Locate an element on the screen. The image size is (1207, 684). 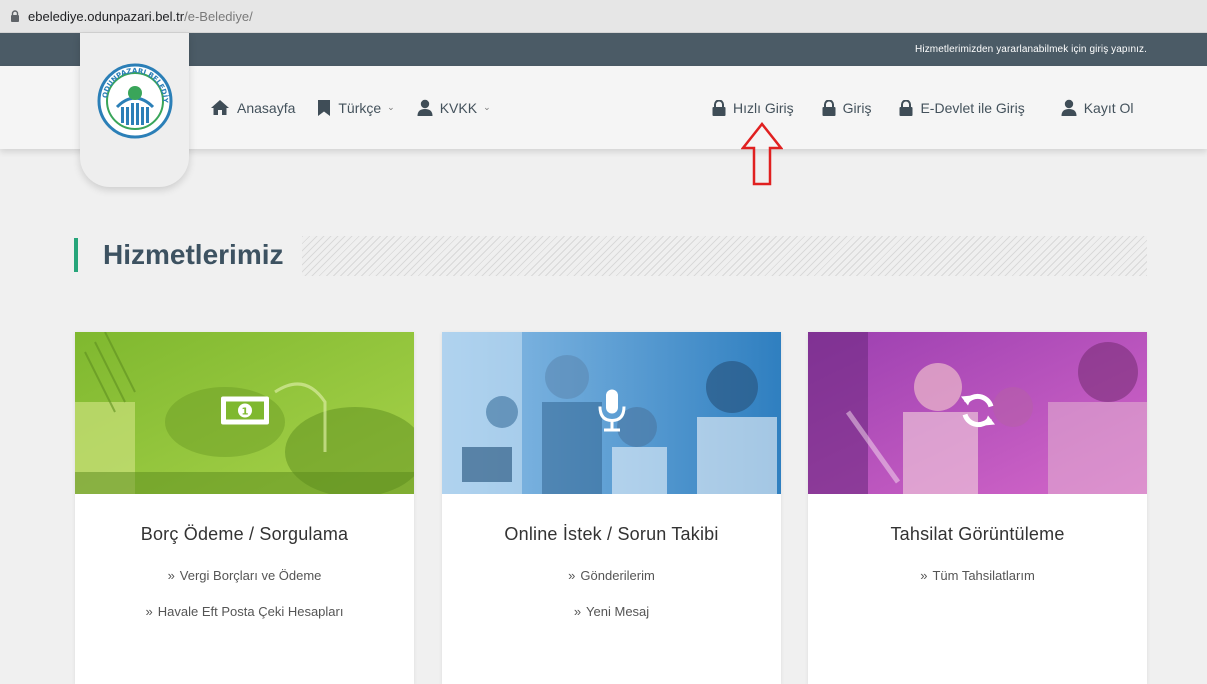
service-card-collections: Tahsilat Görüntüleme » Tüm Tahsilatlarım is located at coordinates (977, 508).